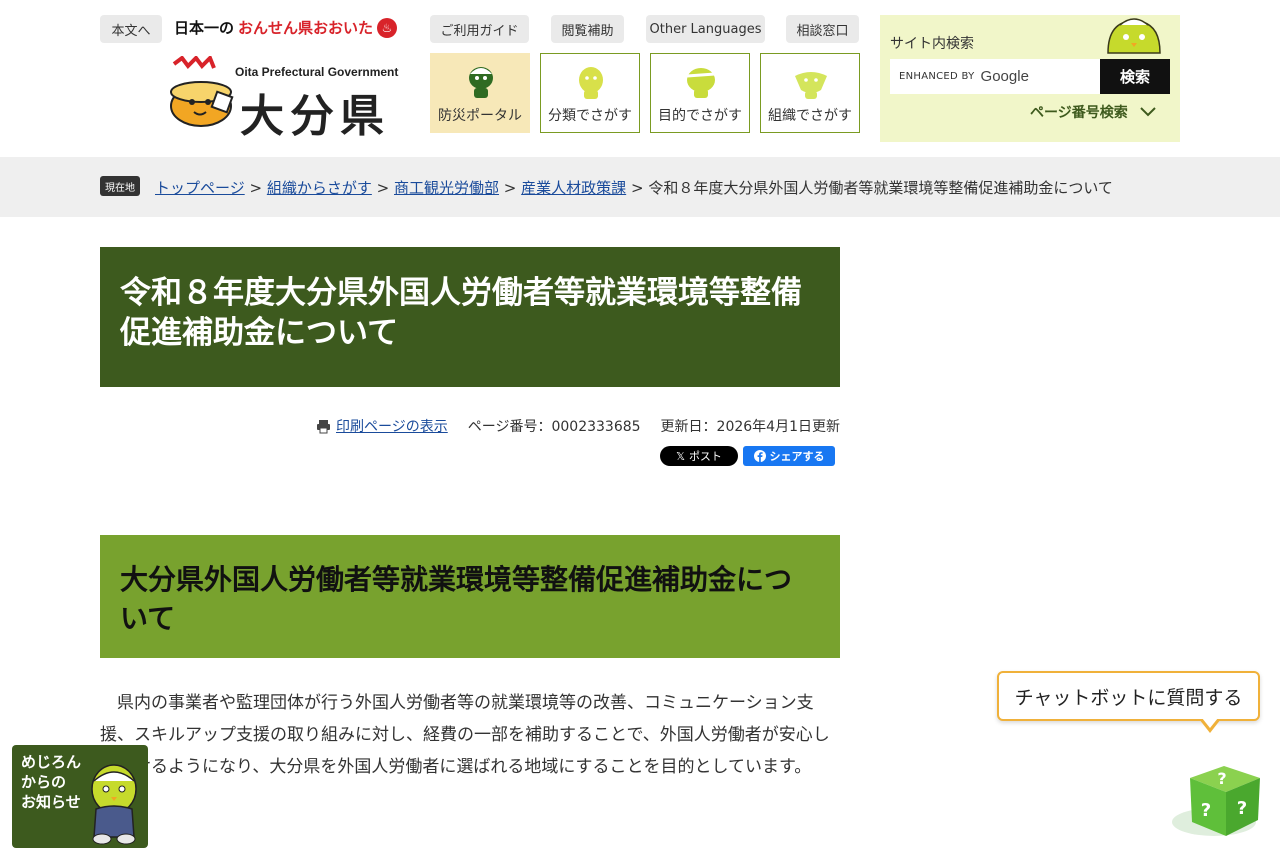 This screenshot has height=860, width=1280. Describe the element at coordinates (201, 93) in the screenshot. I see `mejiron-logo-icon` at that location.